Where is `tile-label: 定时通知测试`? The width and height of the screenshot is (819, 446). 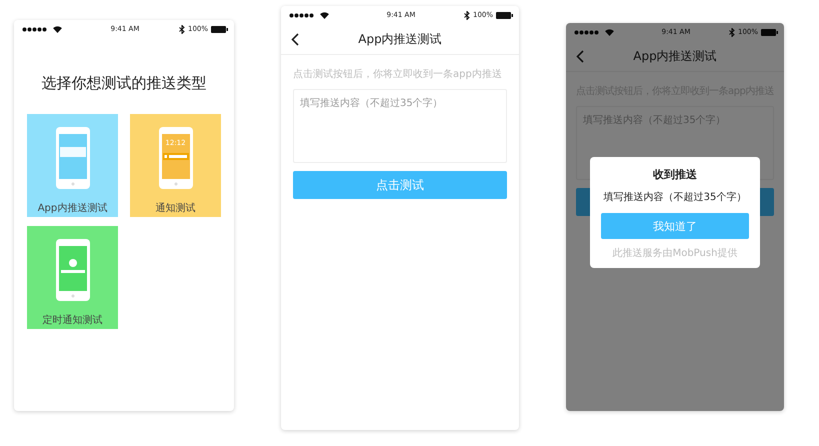 tile-label: 定时通知测试 is located at coordinates (72, 320).